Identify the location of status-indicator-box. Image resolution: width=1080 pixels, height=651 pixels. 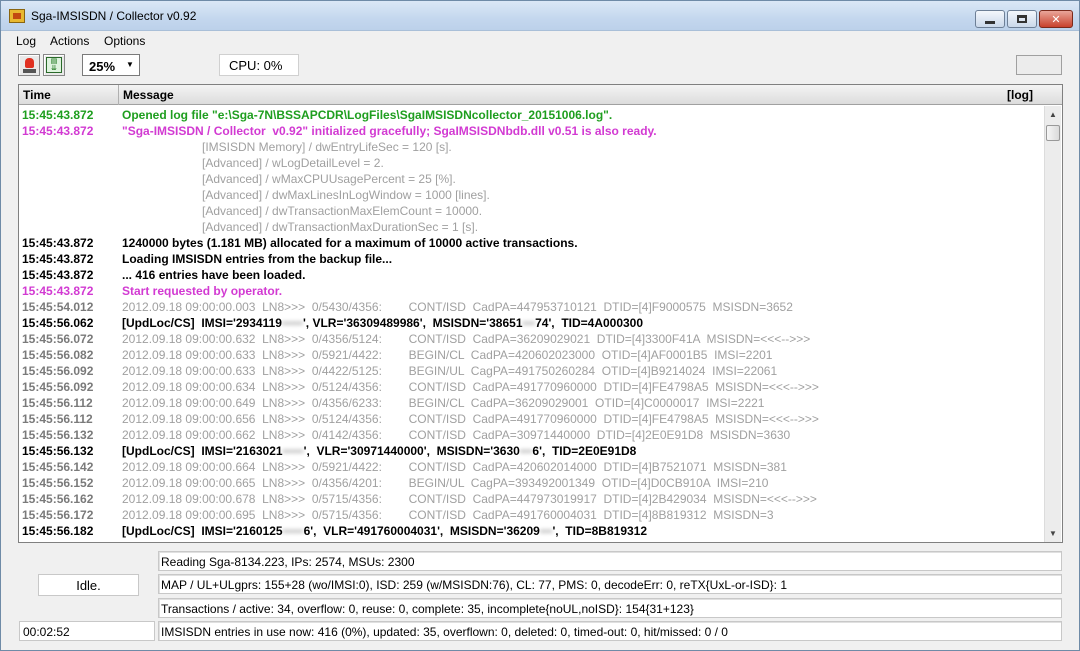
(1039, 65).